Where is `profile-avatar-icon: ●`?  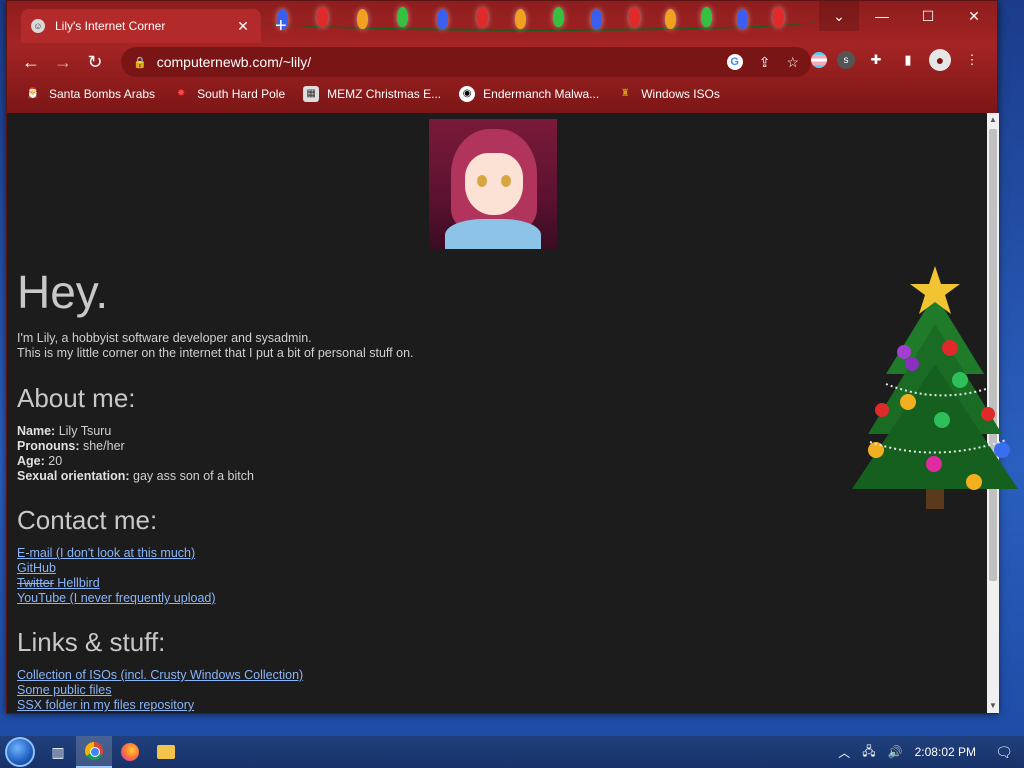 profile-avatar-icon: ● is located at coordinates (940, 60).